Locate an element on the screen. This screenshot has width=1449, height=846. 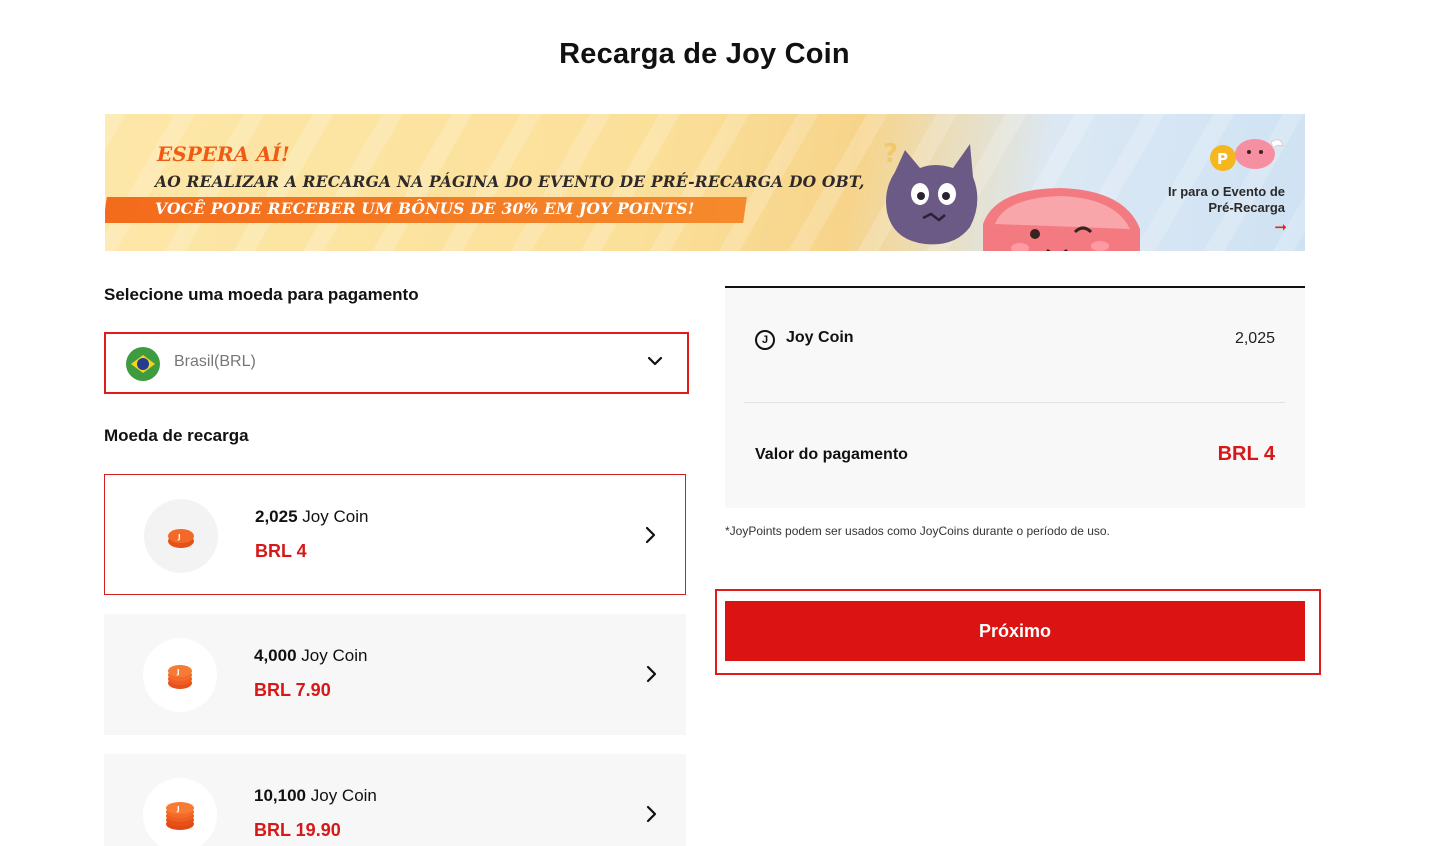
brazil-flag-icon is located at coordinates (143, 364).